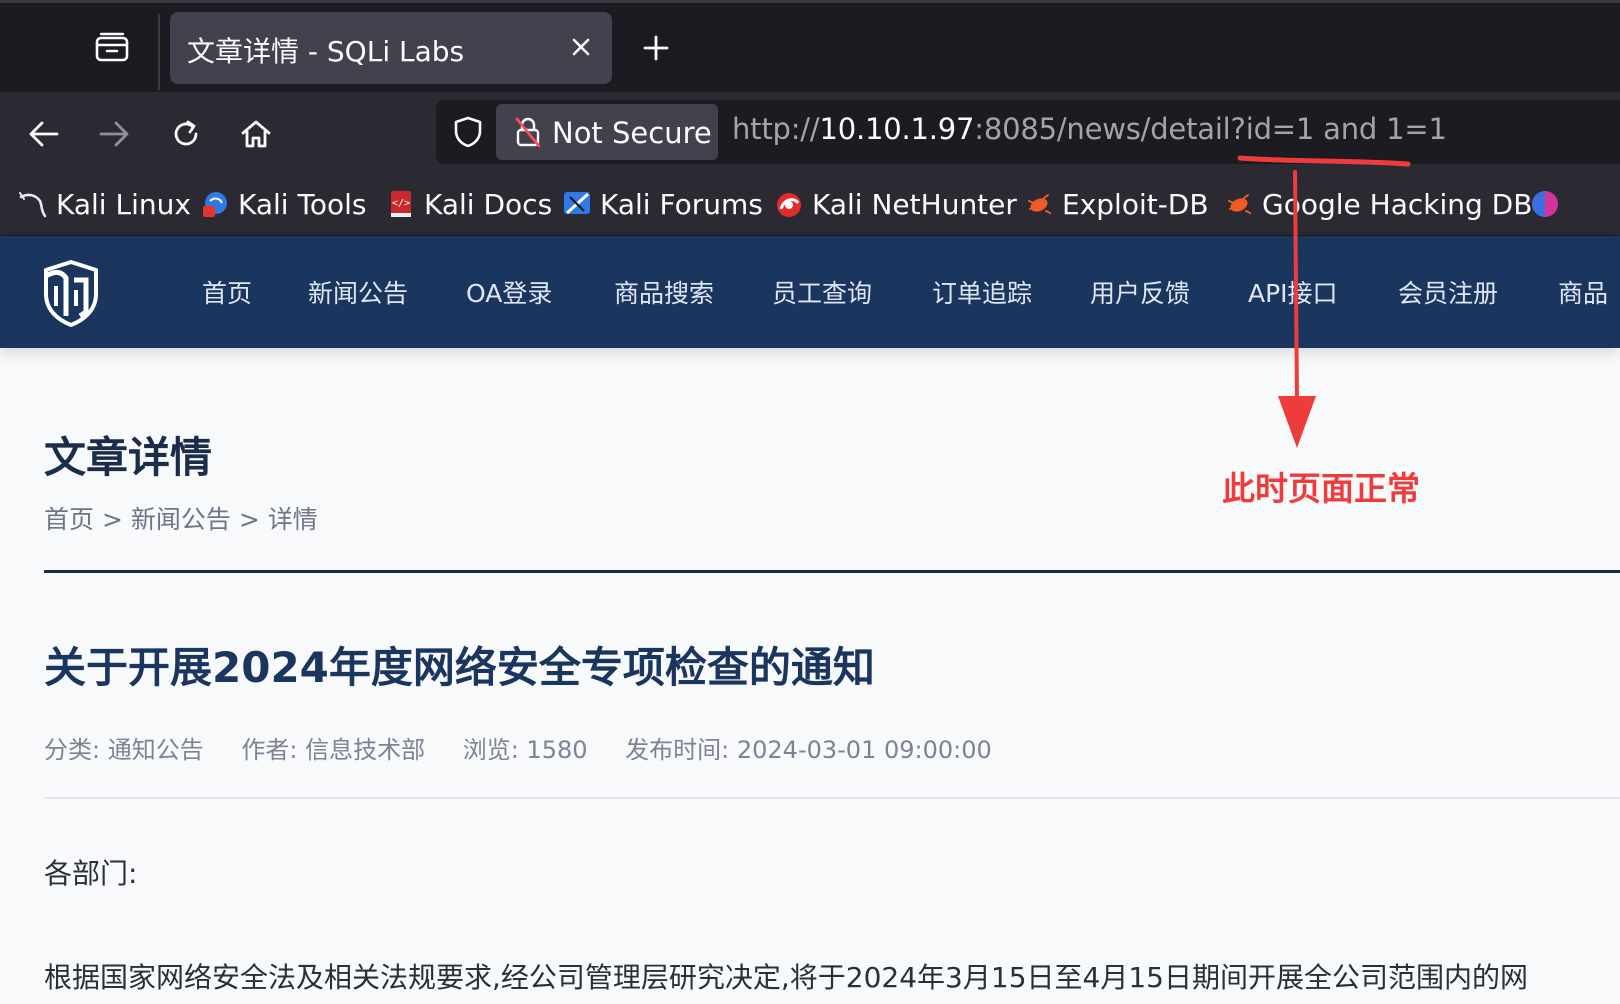 This screenshot has width=1620, height=1004. What do you see at coordinates (1324, 161) in the screenshot?
I see `annotation-underline` at bounding box center [1324, 161].